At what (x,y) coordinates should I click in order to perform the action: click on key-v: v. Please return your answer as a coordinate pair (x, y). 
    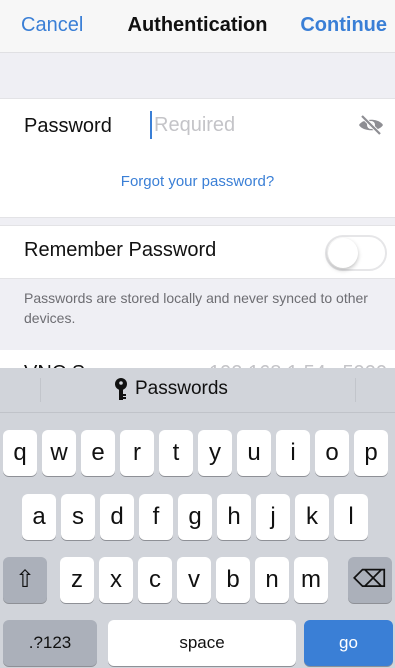
    Looking at the image, I should click on (194, 580).